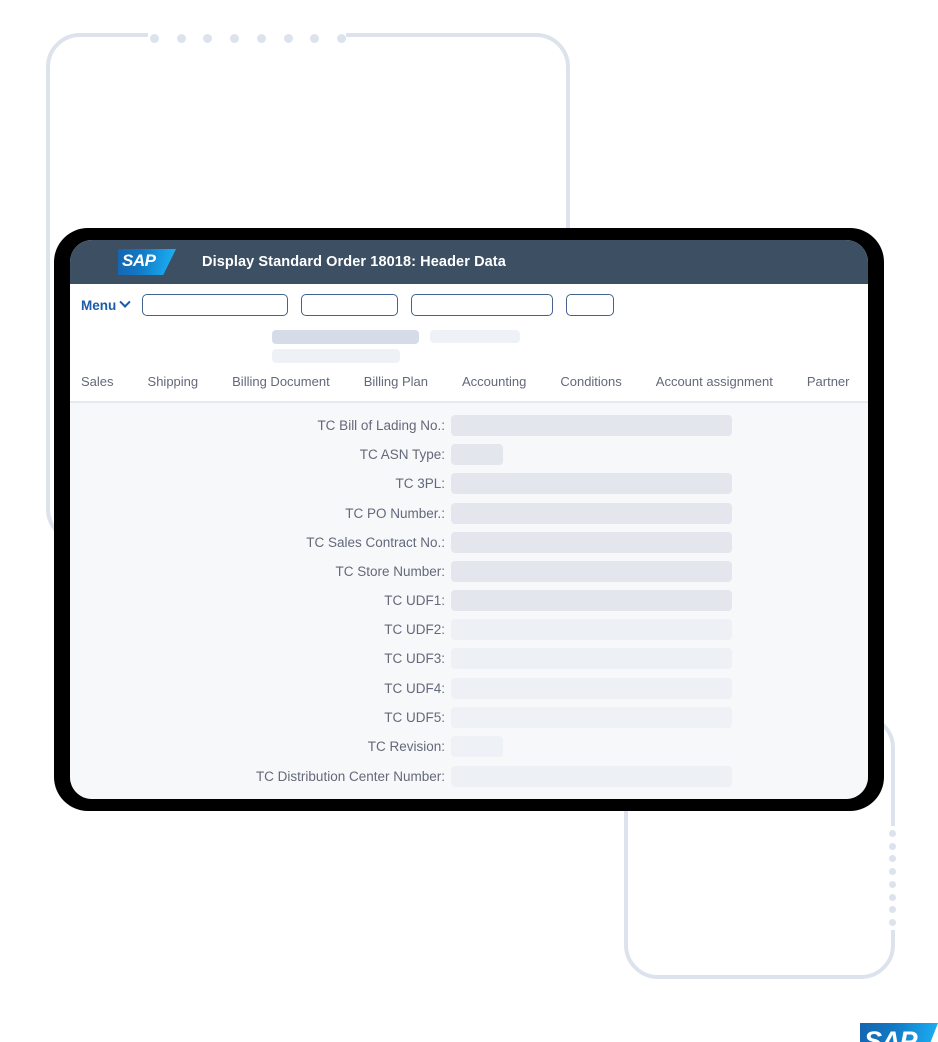 The width and height of the screenshot is (938, 1042). I want to click on tab-label: Billing Plan, so click(396, 381).